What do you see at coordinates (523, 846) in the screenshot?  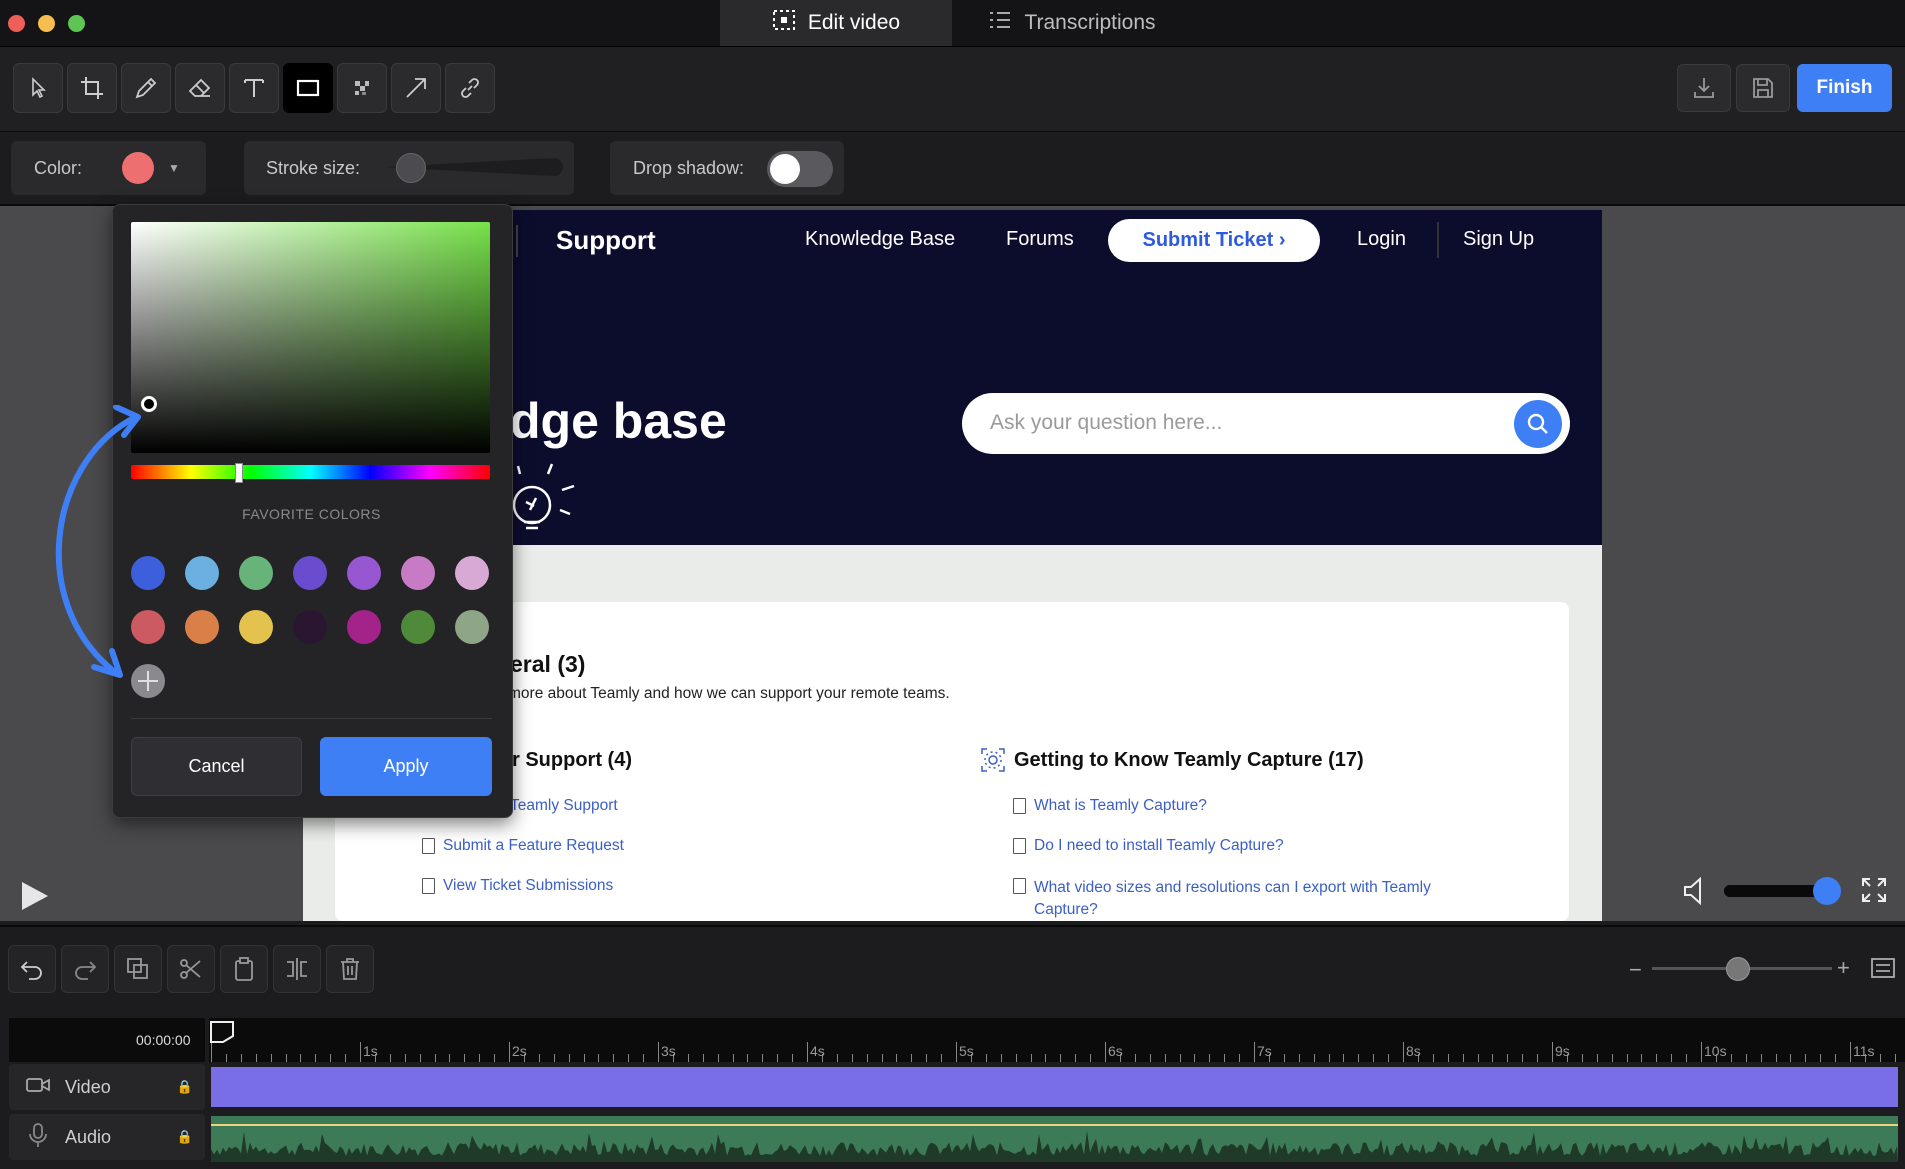 I see `link-feature-request: Submit a Feature Request` at bounding box center [523, 846].